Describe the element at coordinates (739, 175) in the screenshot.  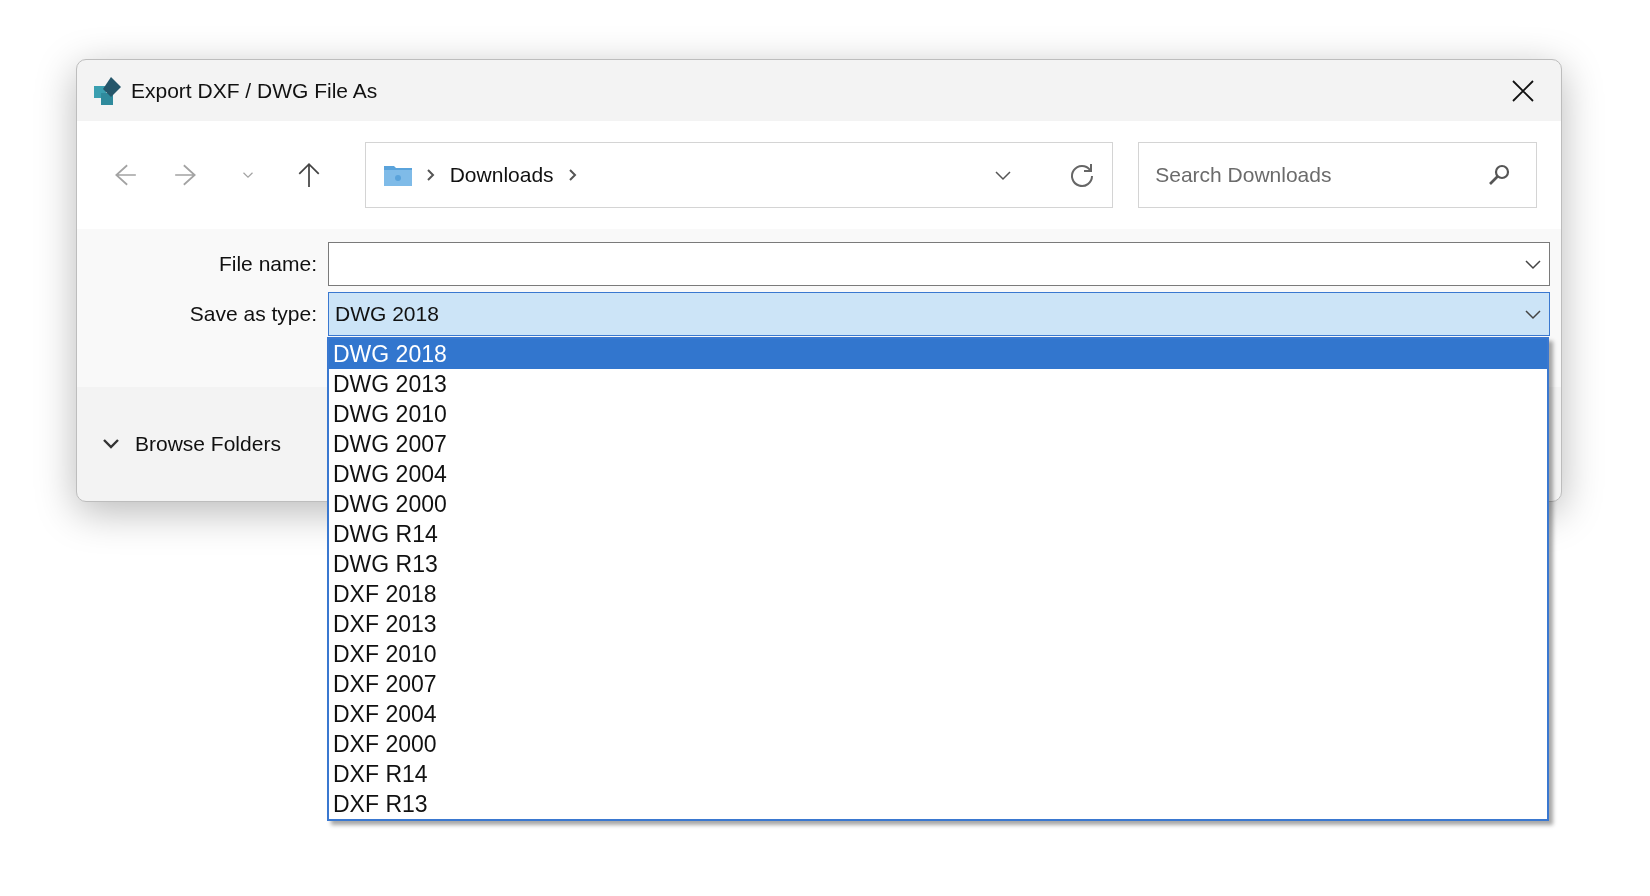
I see `address-bar: Downloads` at that location.